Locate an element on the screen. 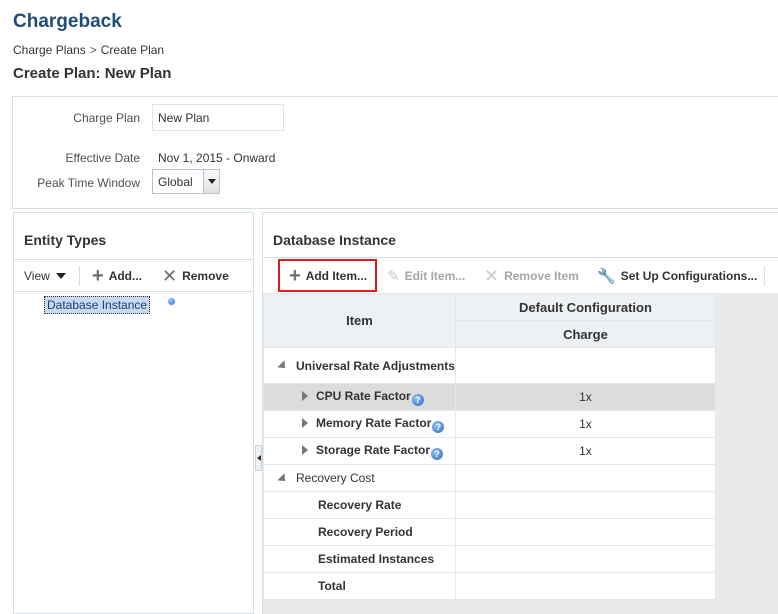 The image size is (778, 614). remove-entity-label: Remove is located at coordinates (205, 275).